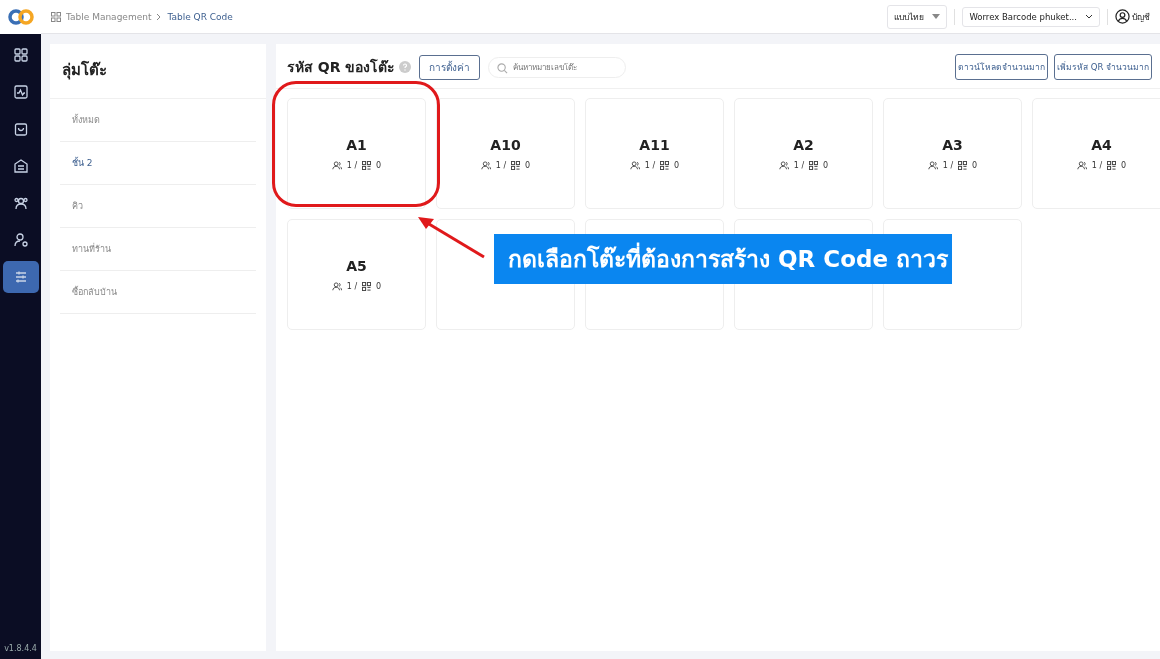 Image resolution: width=1160 pixels, height=659 pixels. I want to click on table-card: A2 1 / 0, so click(803, 153).